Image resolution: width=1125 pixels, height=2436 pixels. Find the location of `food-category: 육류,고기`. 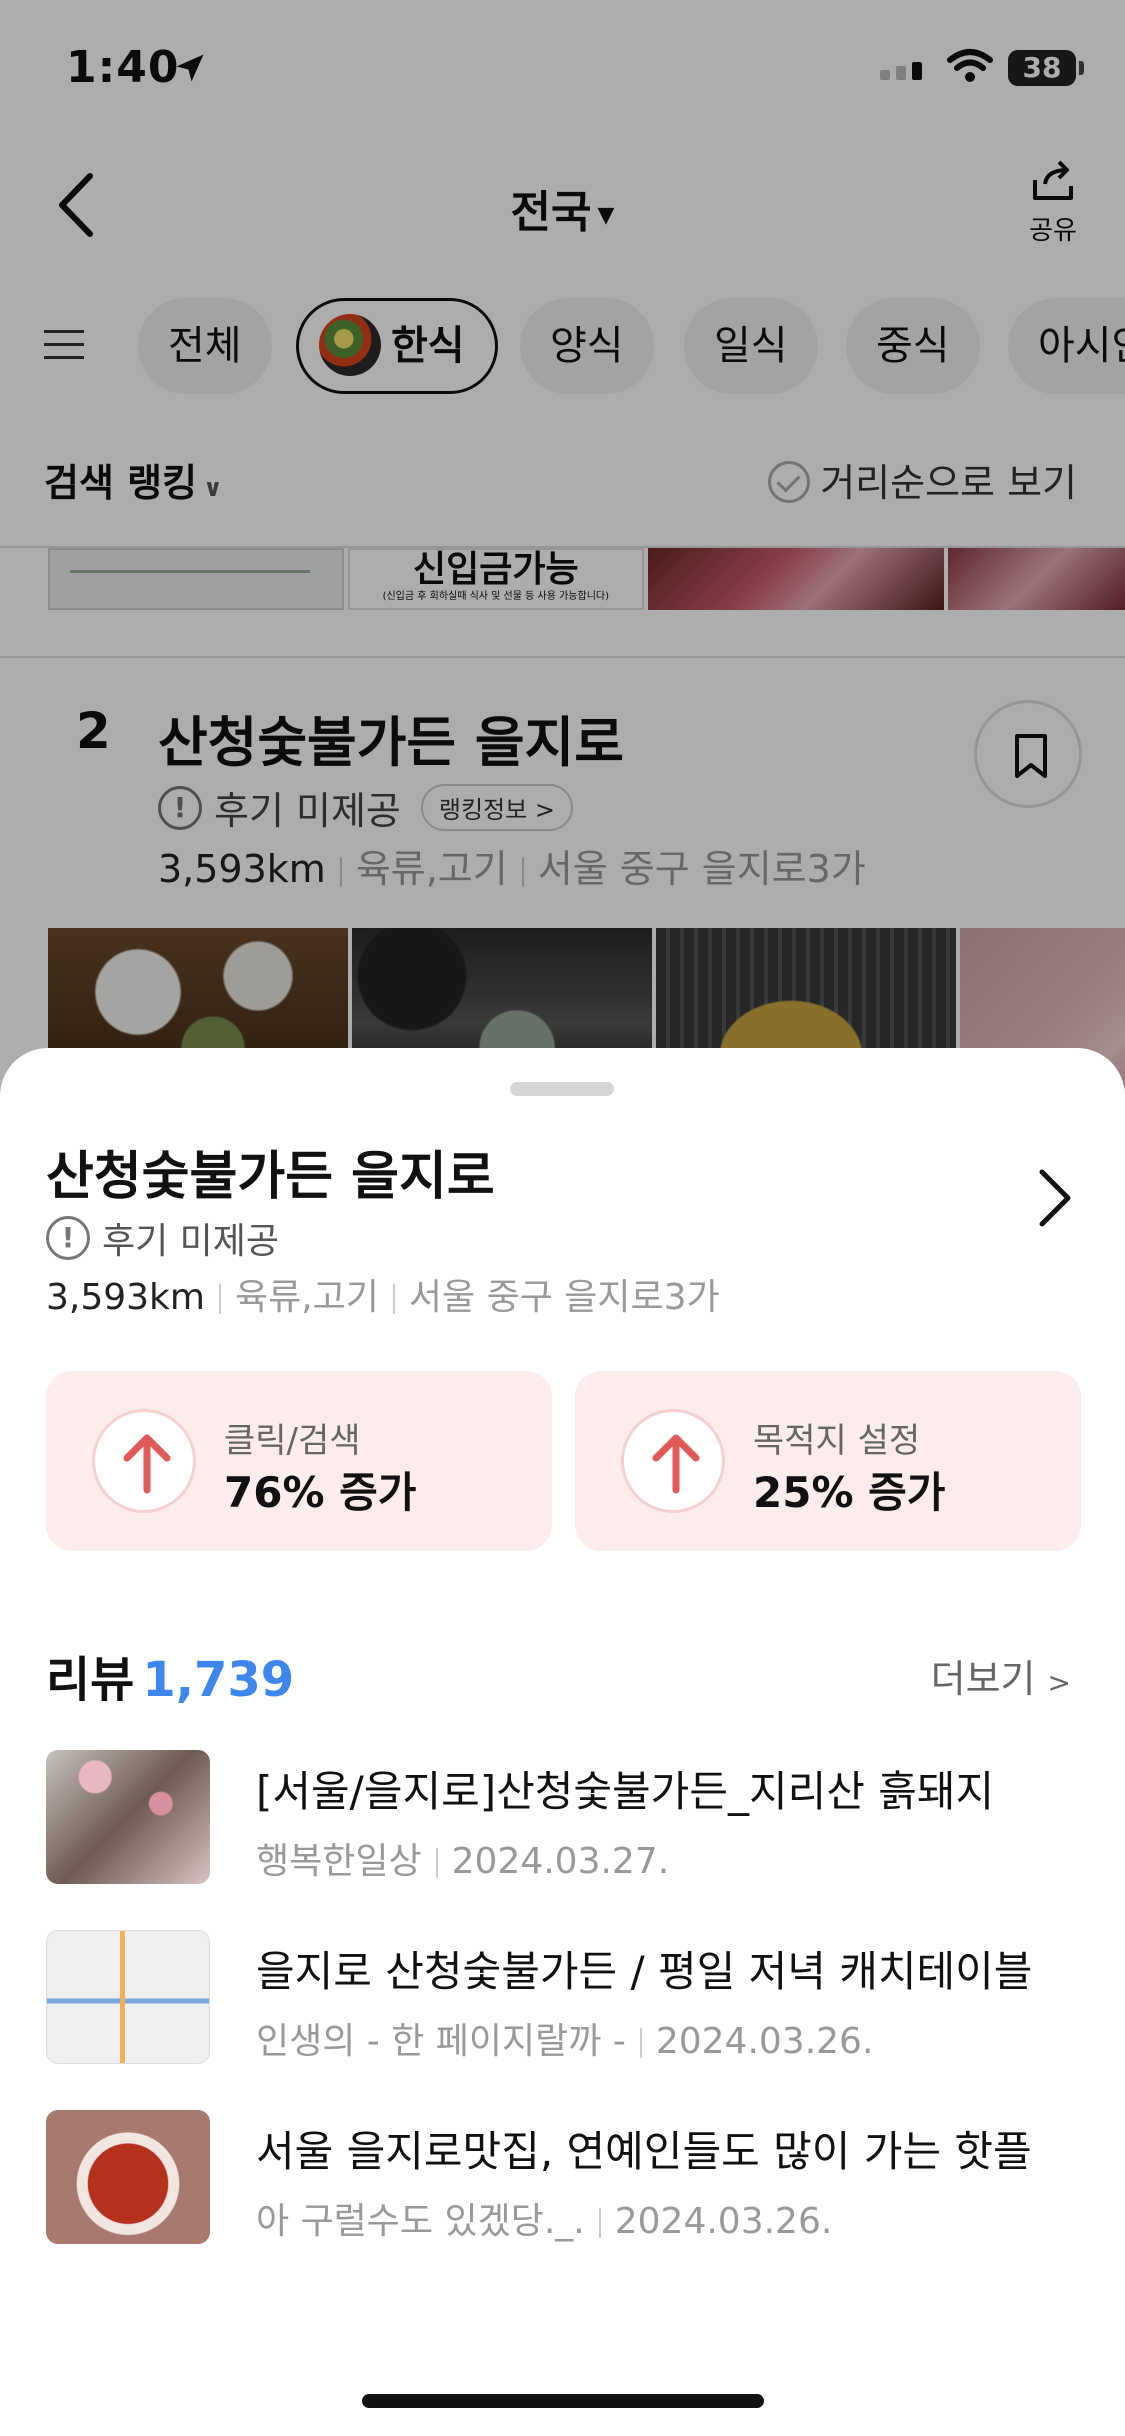

food-category: 육류,고기 is located at coordinates (306, 1297).